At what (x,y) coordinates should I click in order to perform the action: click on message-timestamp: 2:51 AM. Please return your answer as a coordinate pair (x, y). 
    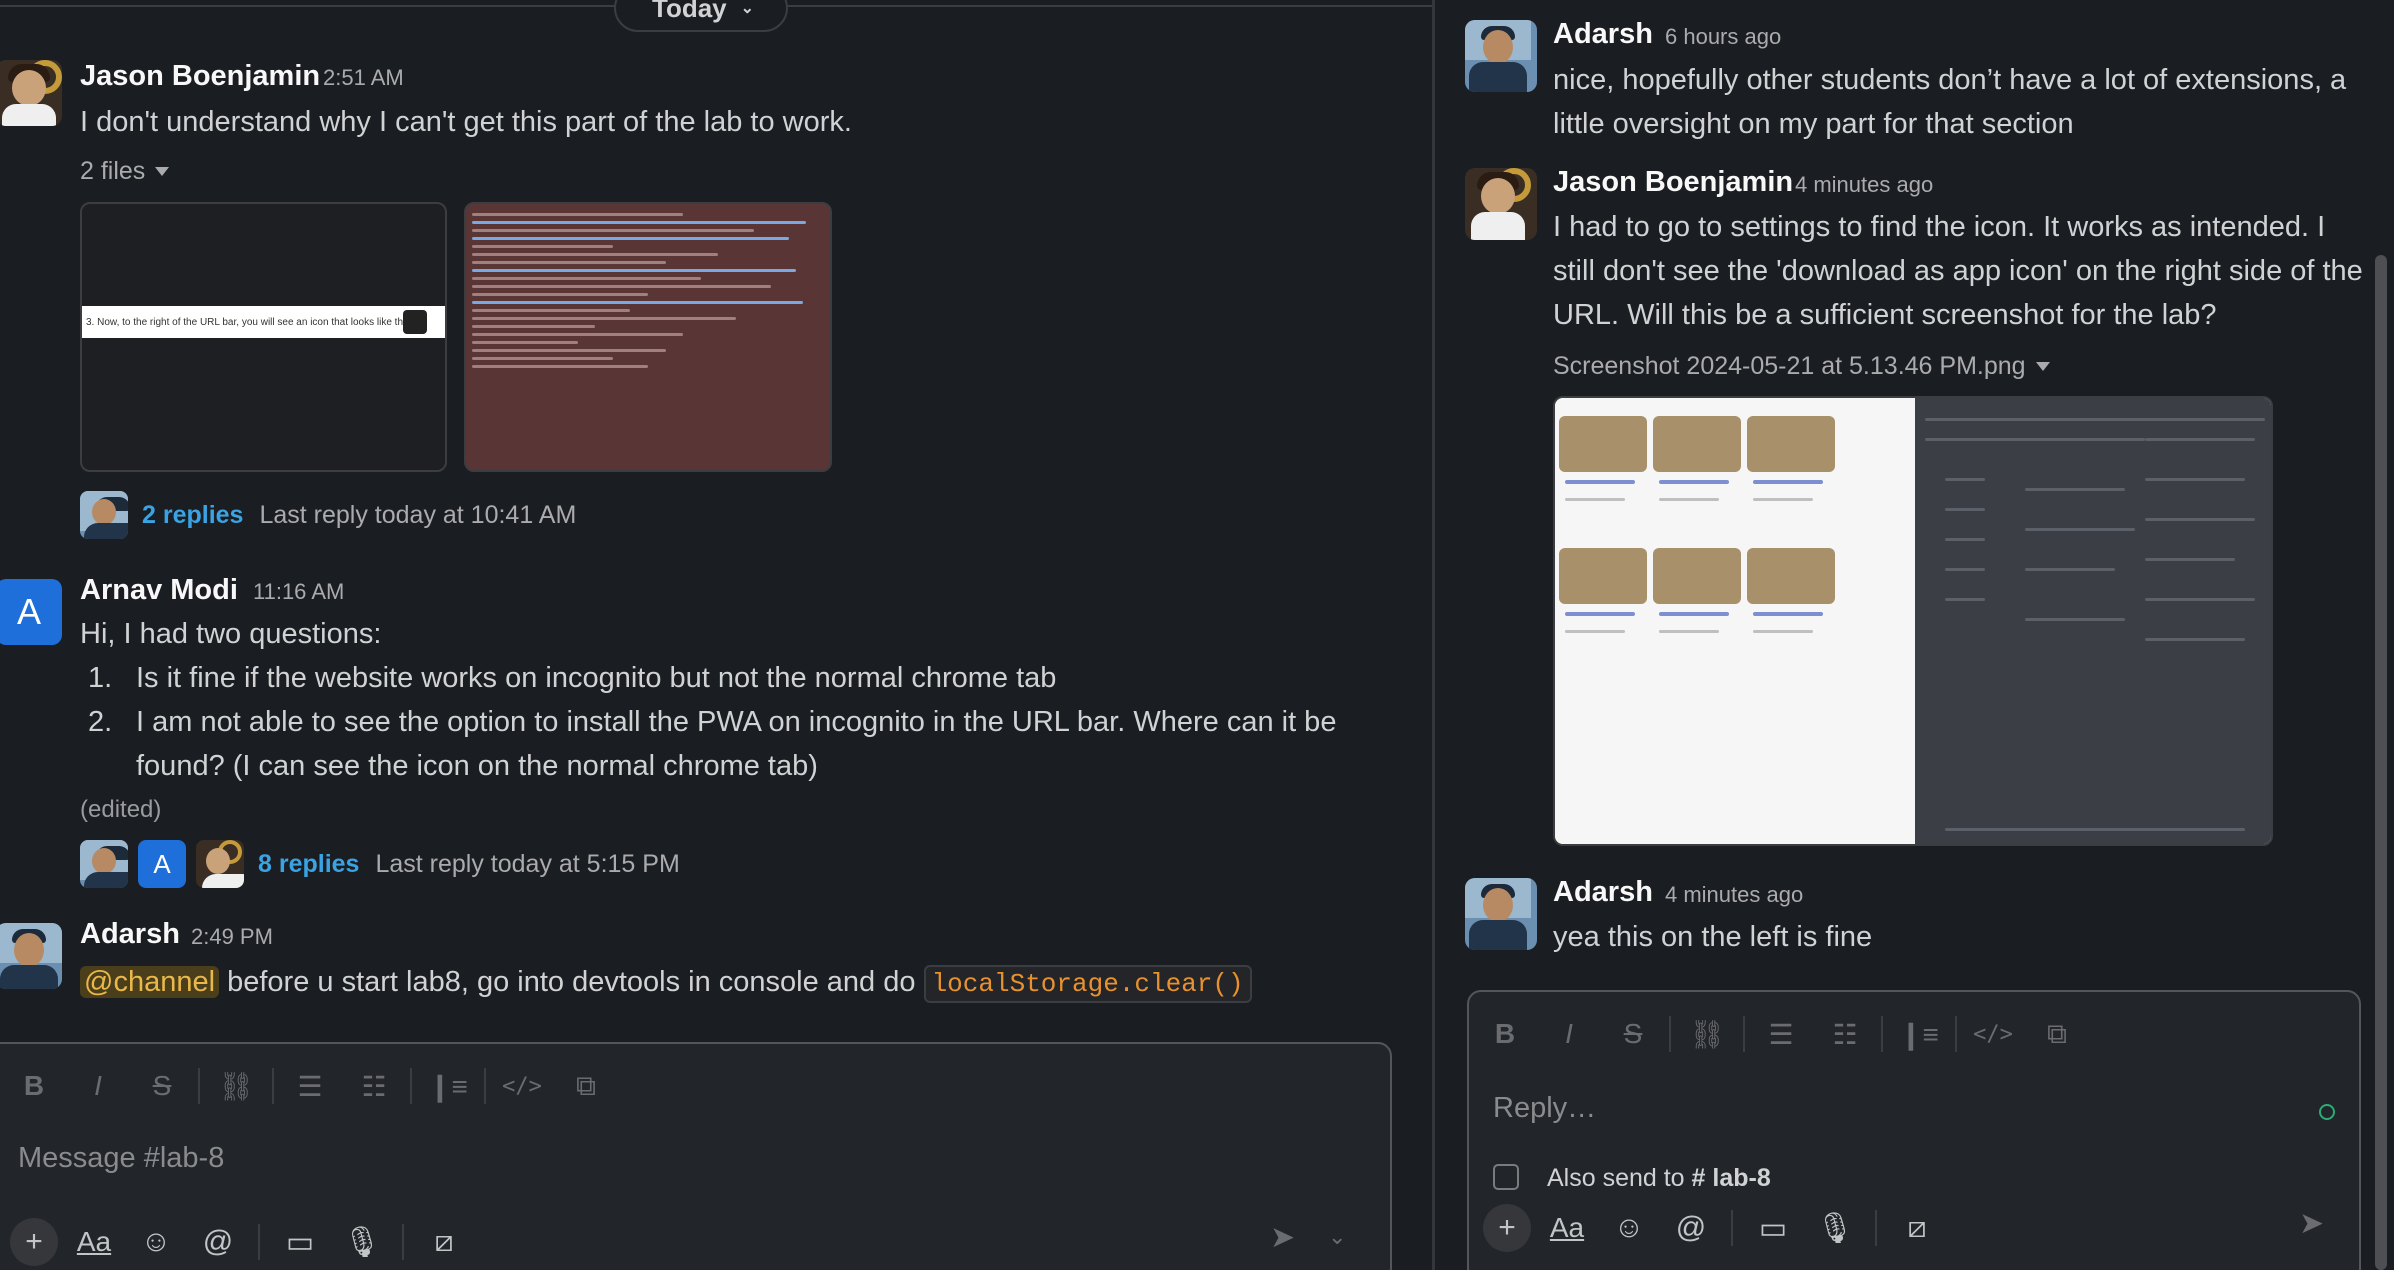
    Looking at the image, I should click on (363, 78).